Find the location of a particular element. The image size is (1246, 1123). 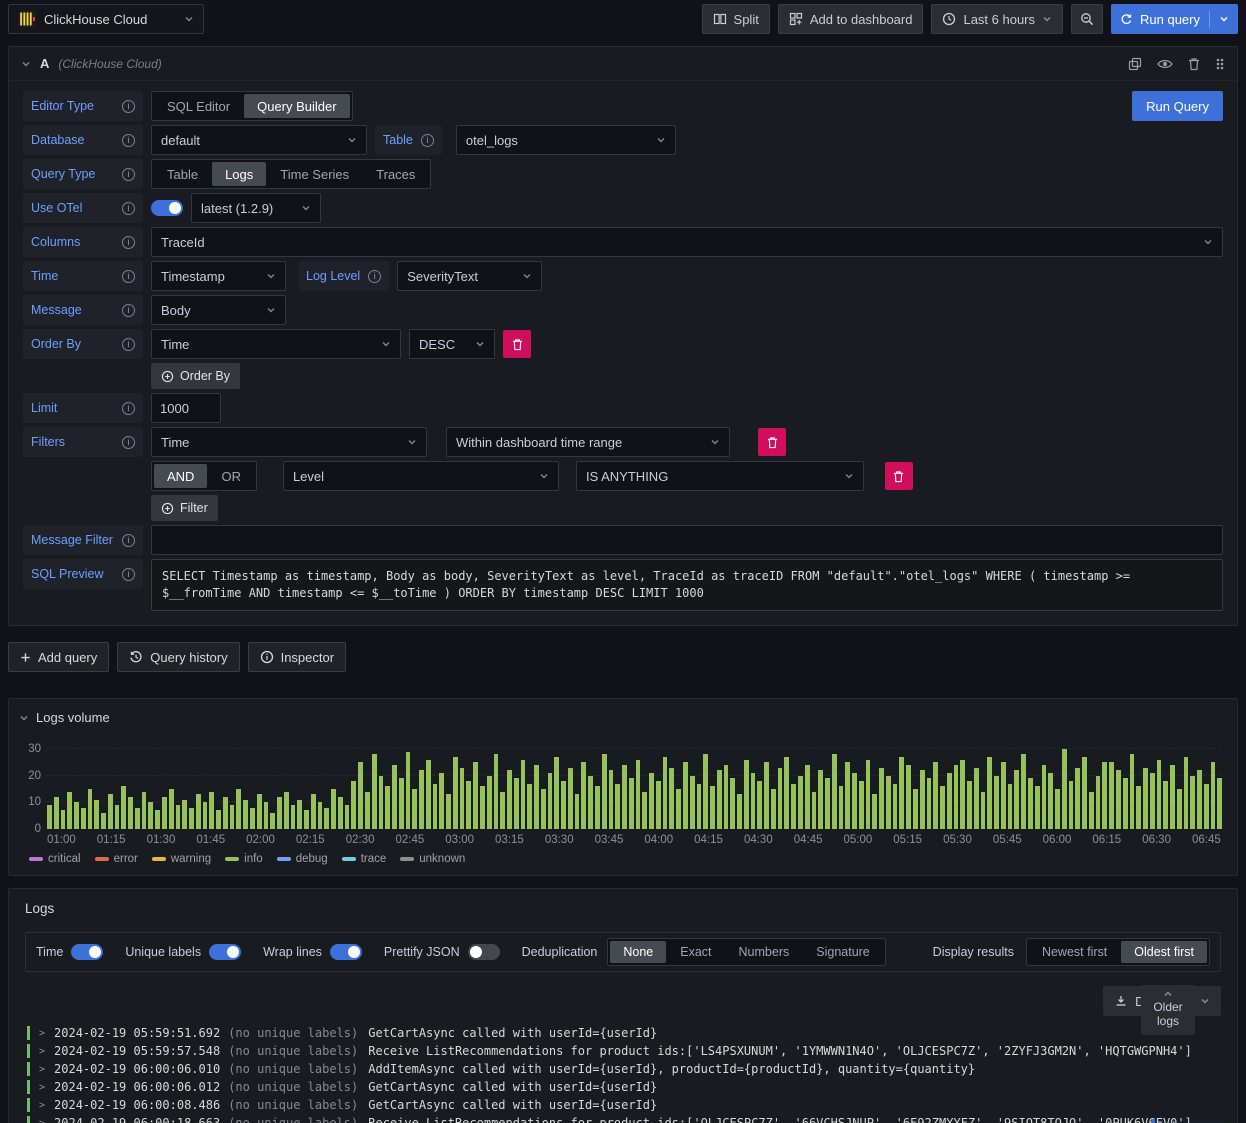

legend-item-unknown: unknown is located at coordinates (432, 859).